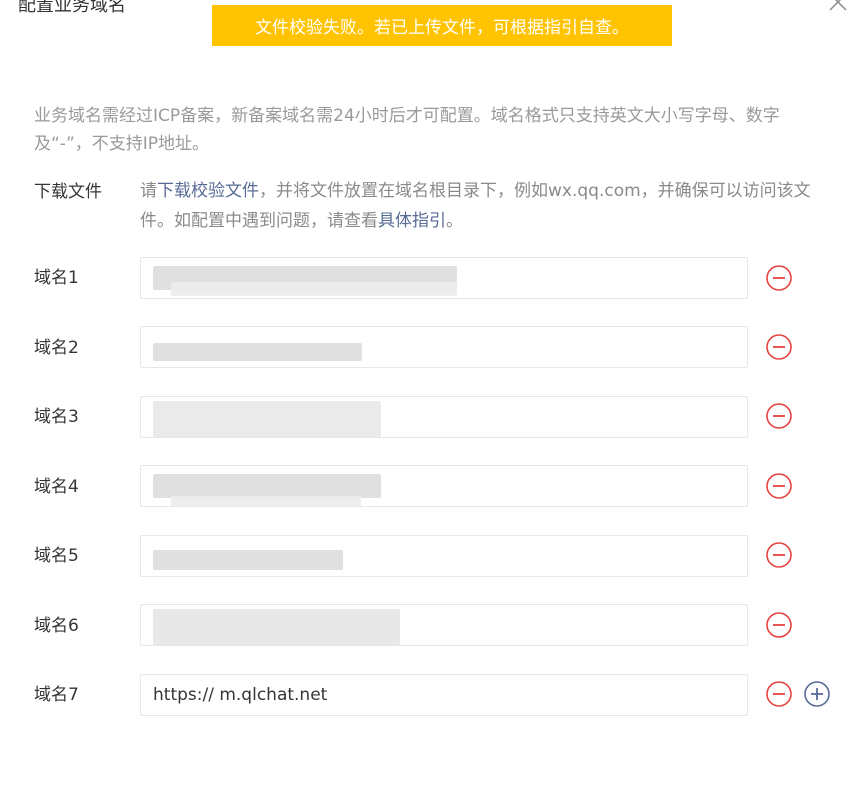 The height and width of the screenshot is (802, 868). Describe the element at coordinates (56, 695) in the screenshot. I see `domain-label-7: 域名7` at that location.